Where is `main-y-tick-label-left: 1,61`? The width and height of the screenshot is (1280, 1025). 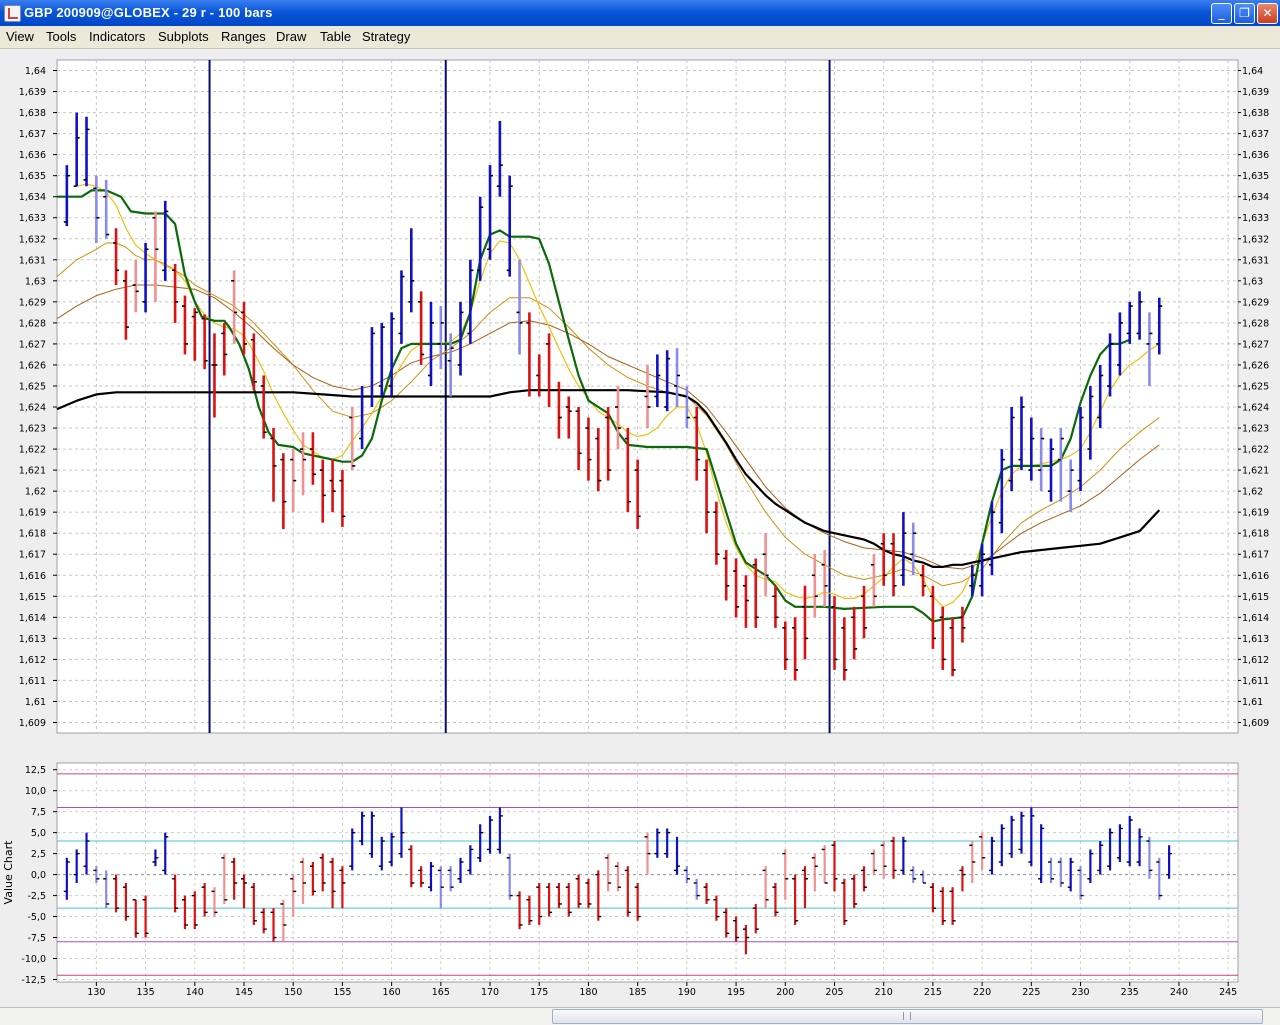 main-y-tick-label-left: 1,61 is located at coordinates (35, 702).